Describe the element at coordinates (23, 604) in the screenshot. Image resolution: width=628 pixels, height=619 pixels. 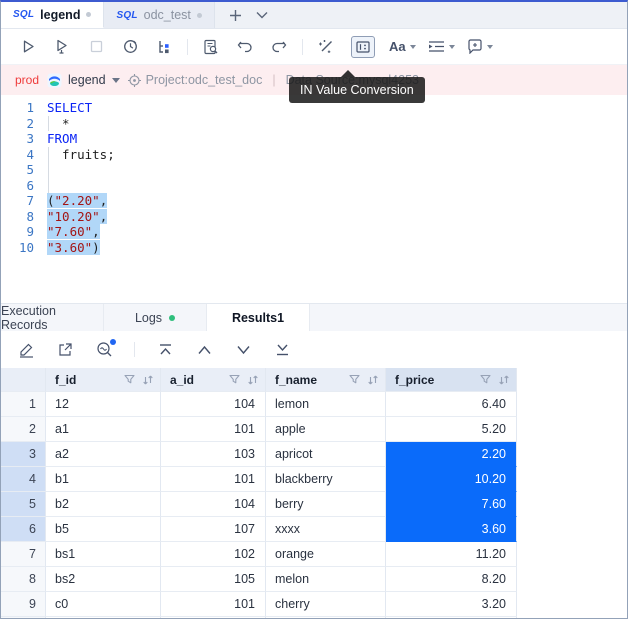
I see `row-number-cell: 9` at that location.